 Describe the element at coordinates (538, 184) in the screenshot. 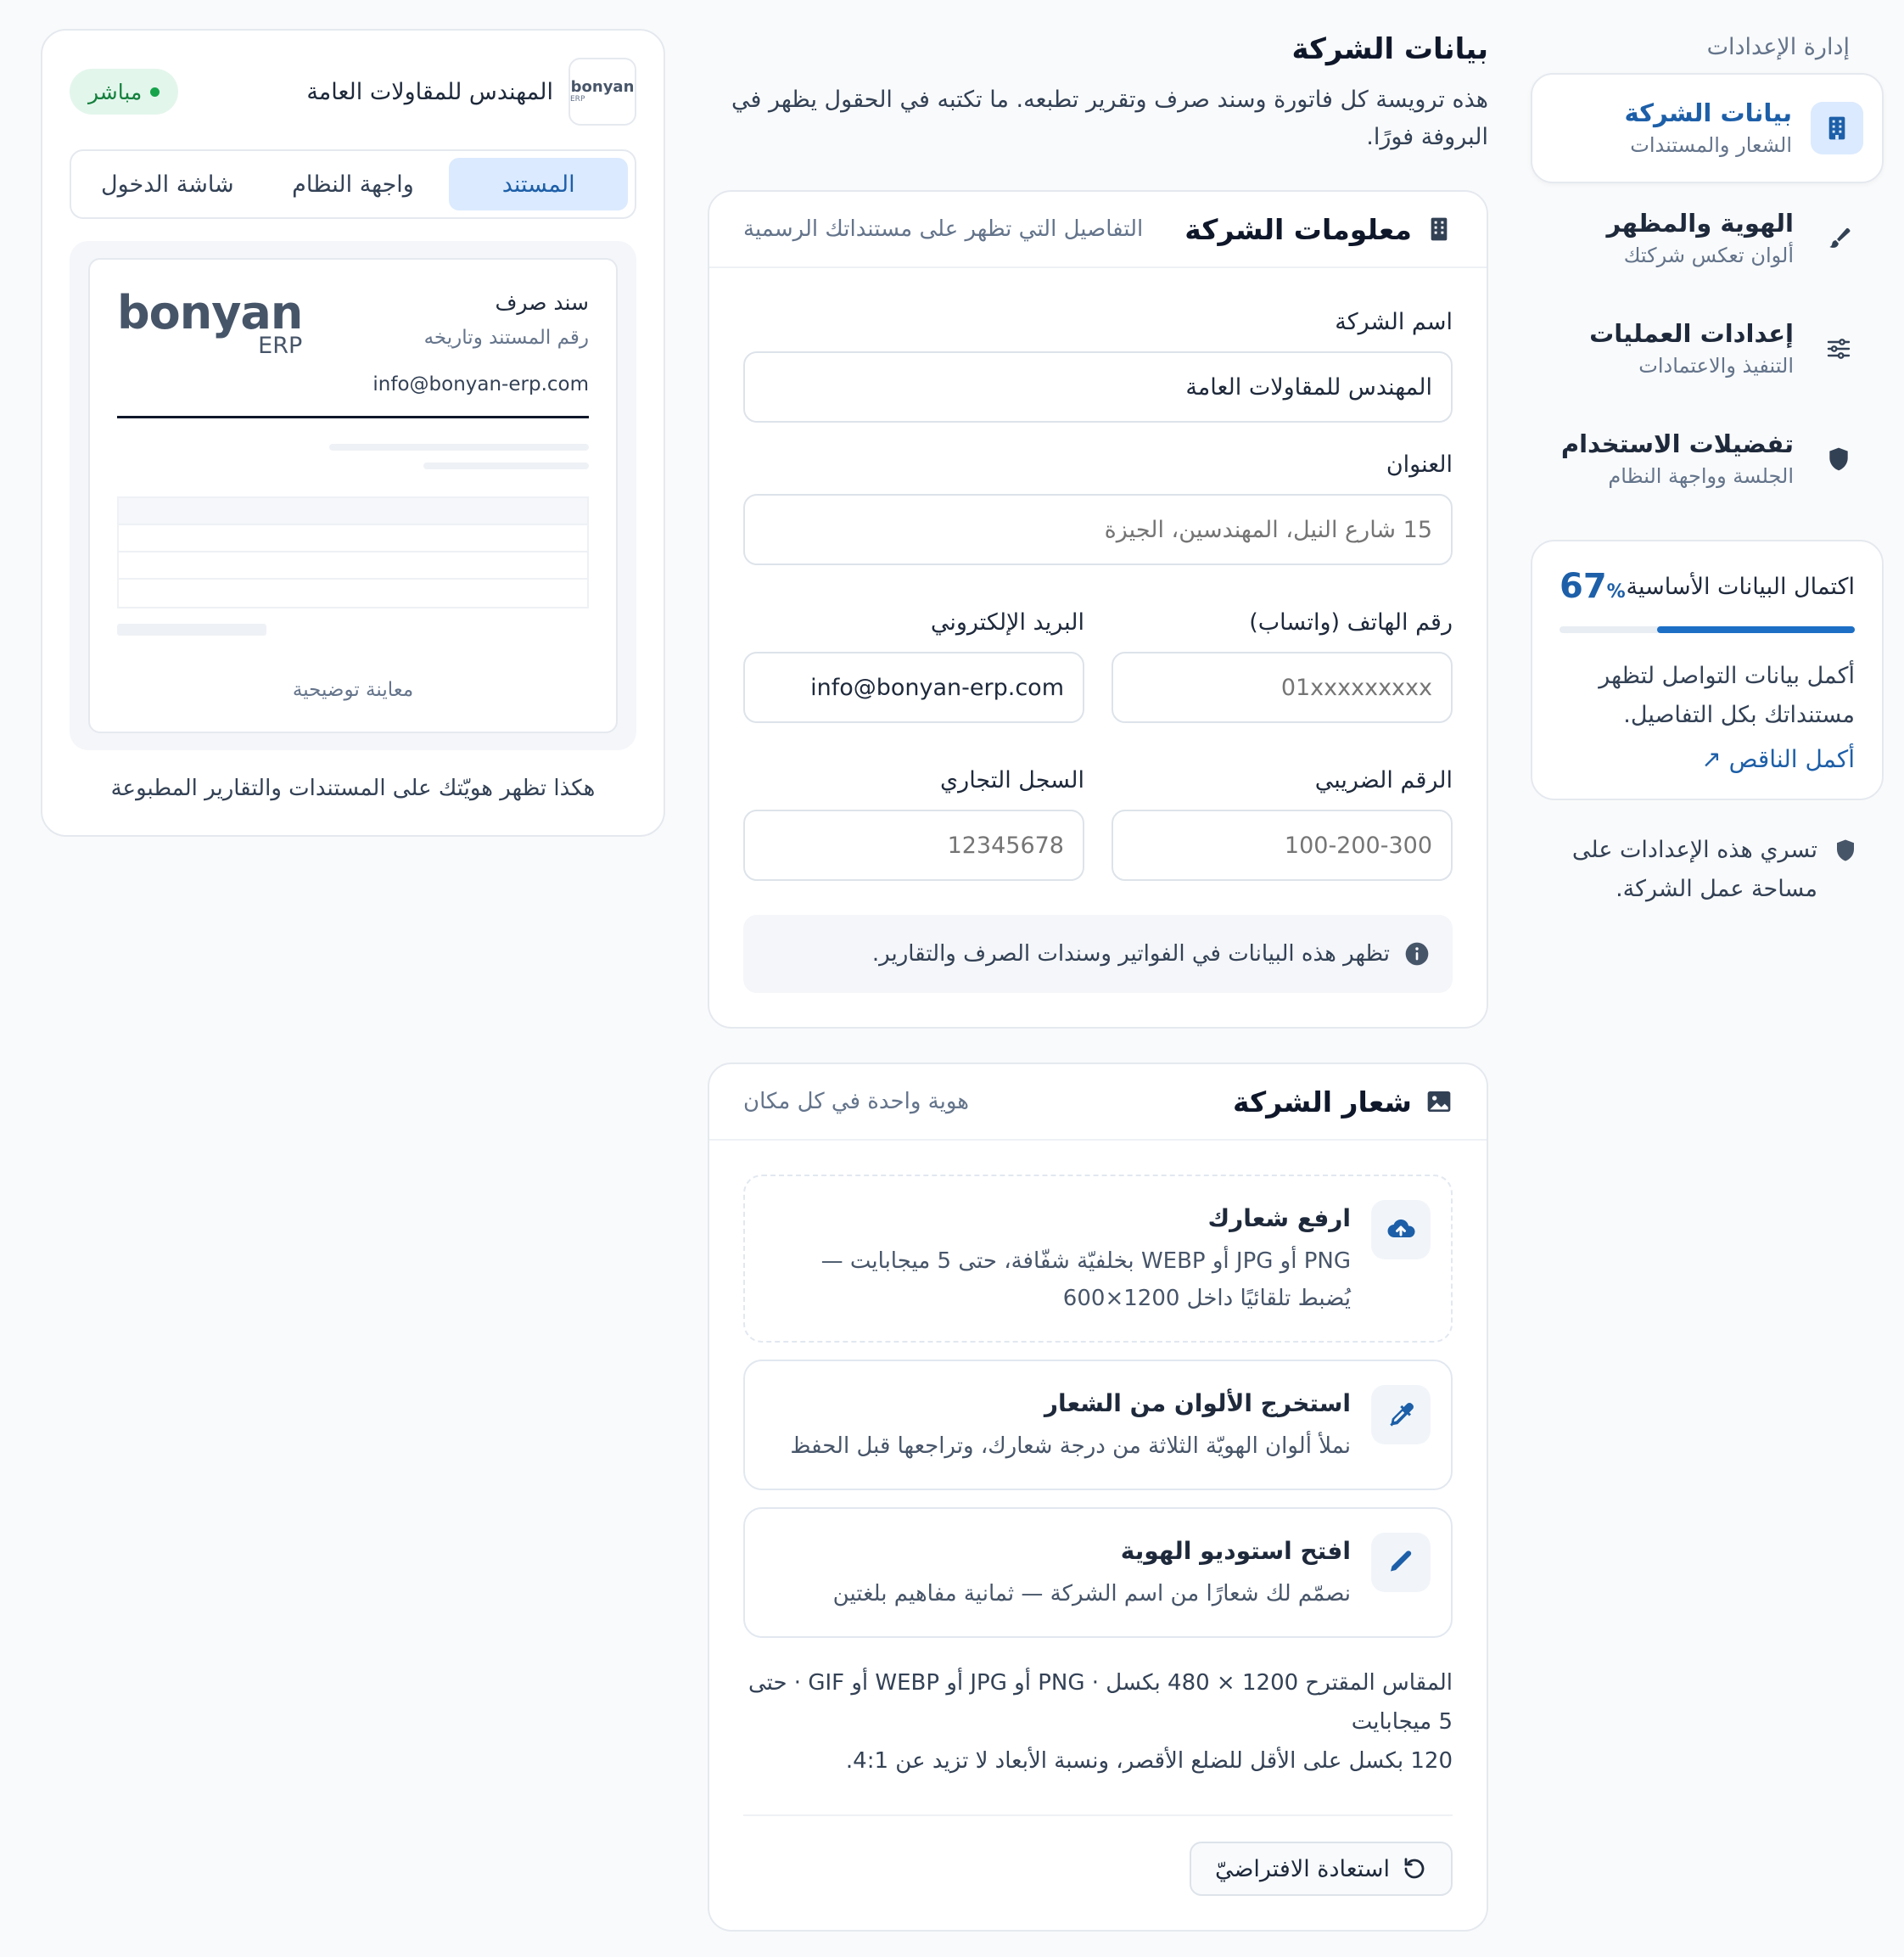

I see `tab-document: المستند` at that location.